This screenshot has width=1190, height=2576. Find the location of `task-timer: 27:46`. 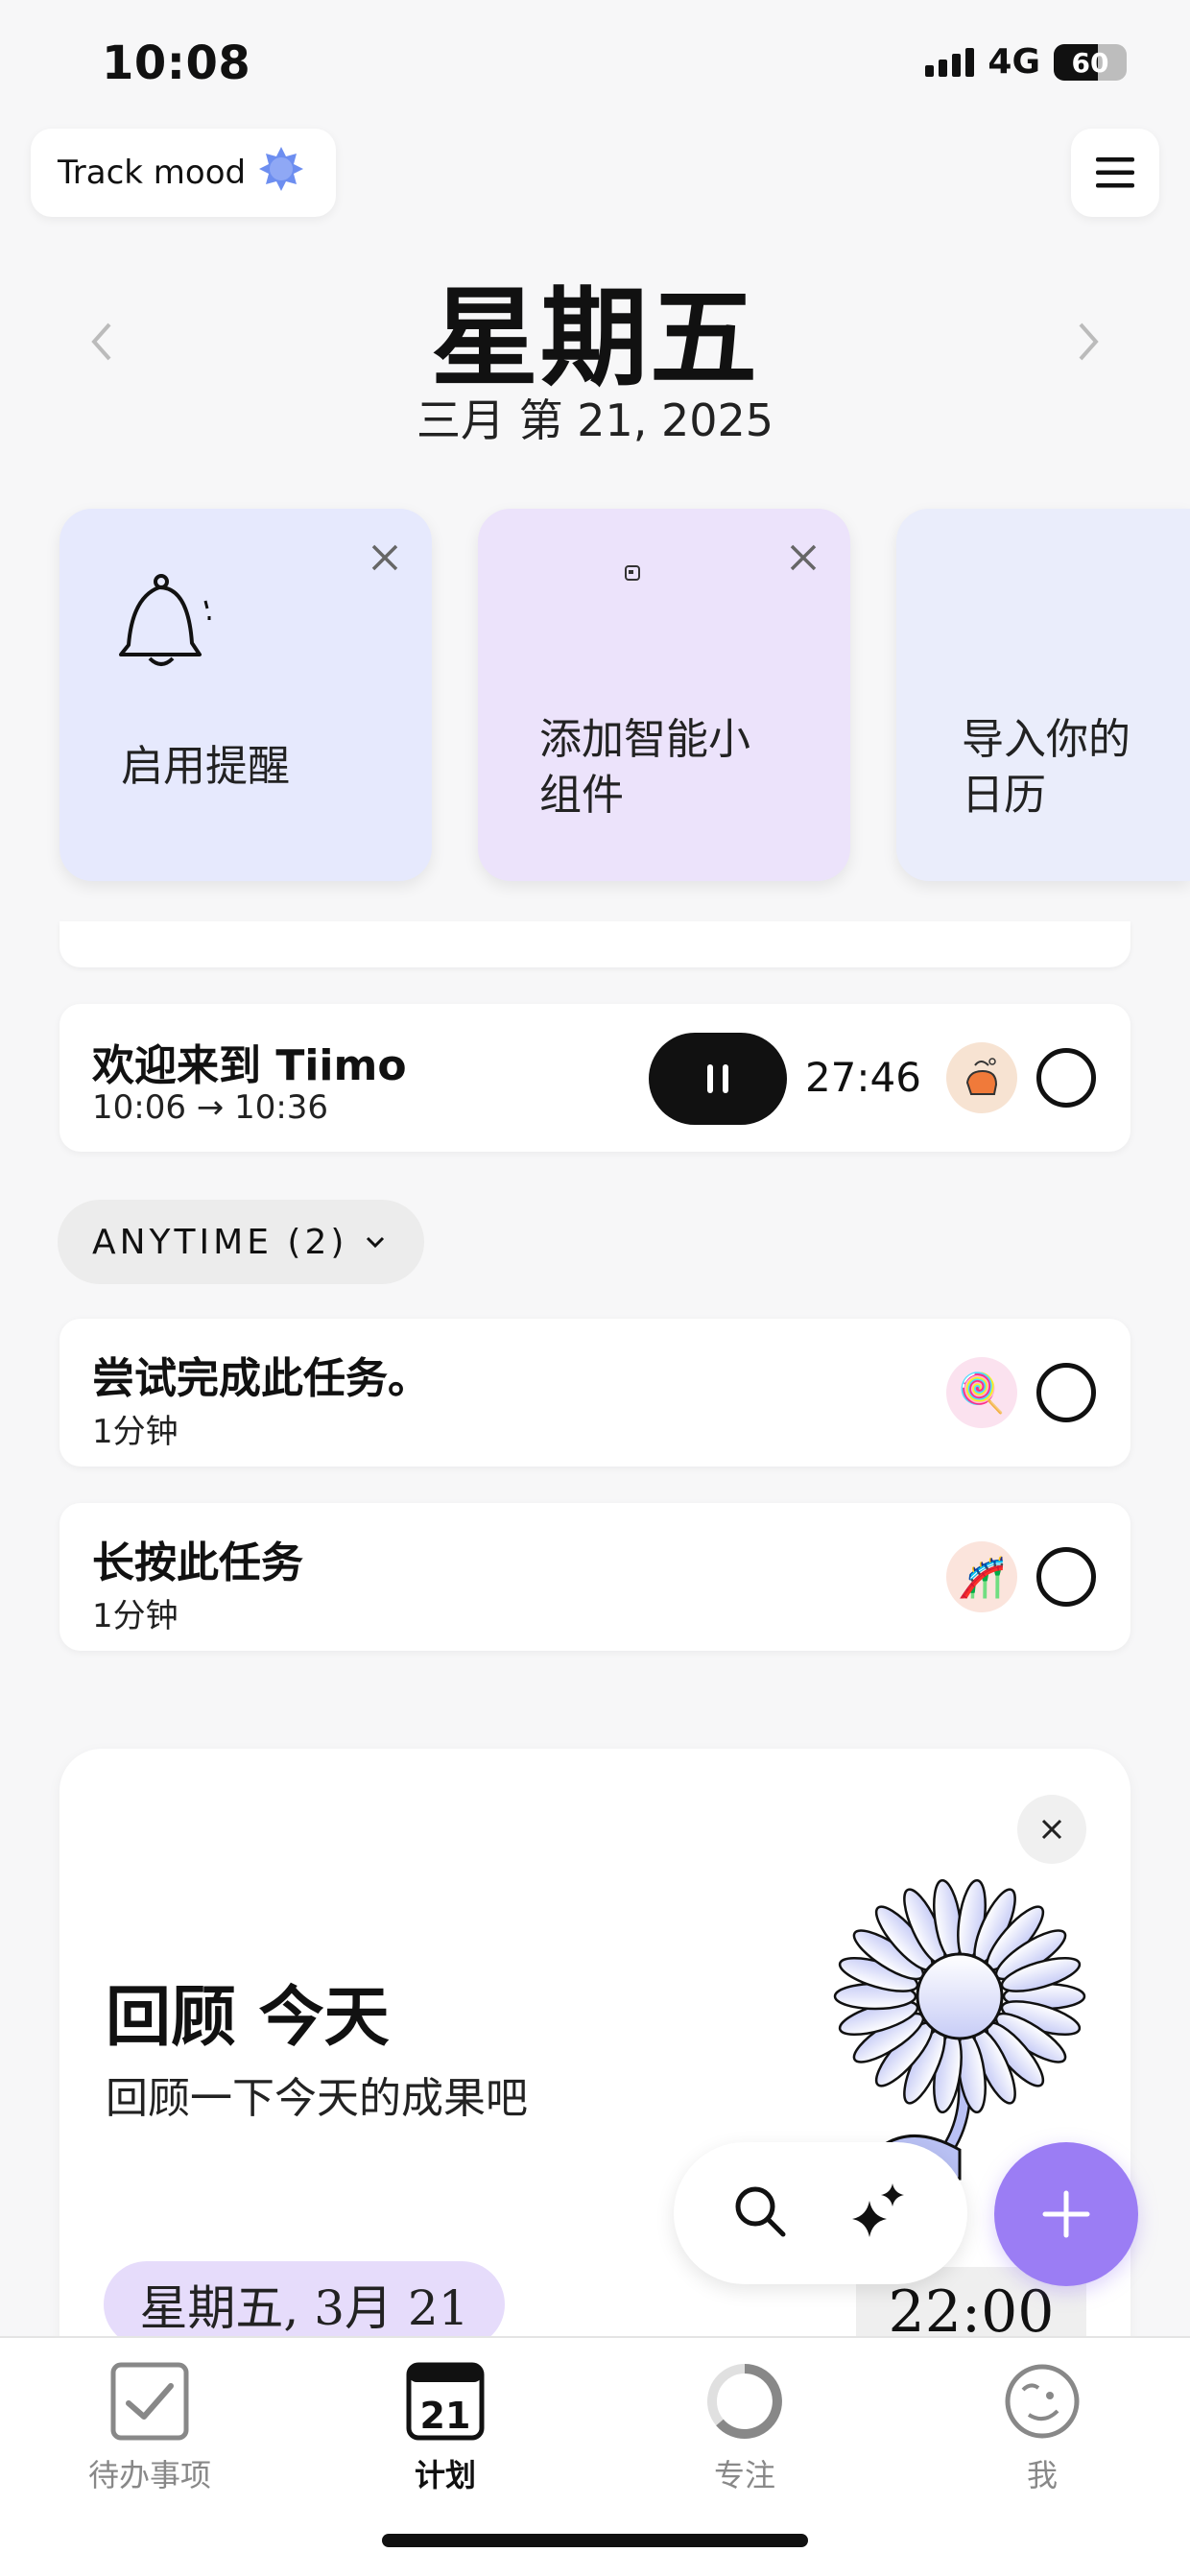

task-timer: 27:46 is located at coordinates (863, 1077).